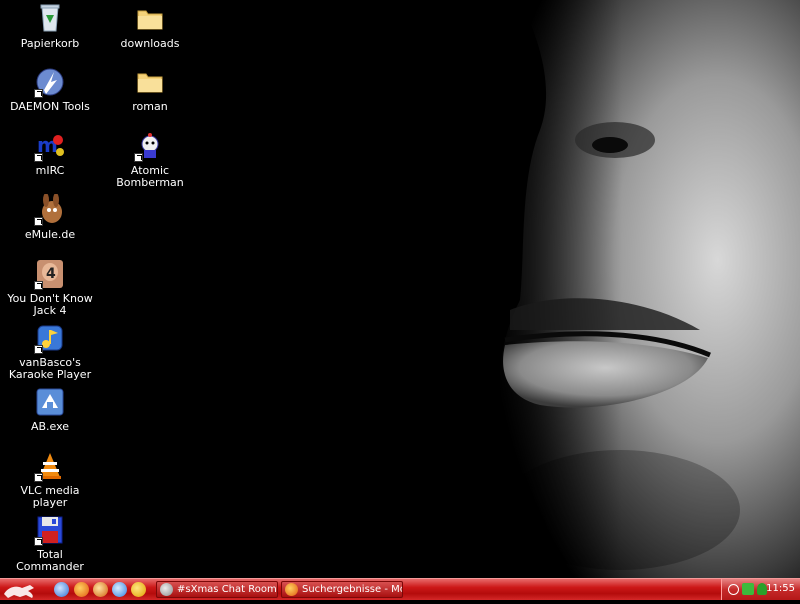 The width and height of the screenshot is (800, 604). Describe the element at coordinates (780, 588) in the screenshot. I see `clock: 11:55` at that location.